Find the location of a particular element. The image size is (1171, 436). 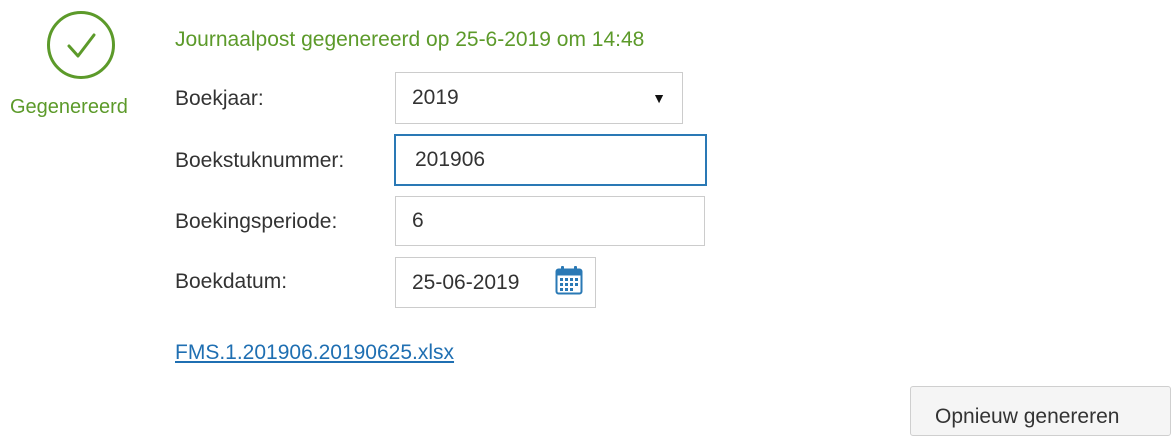

boekdatum-label: Boekdatum: is located at coordinates (231, 281).